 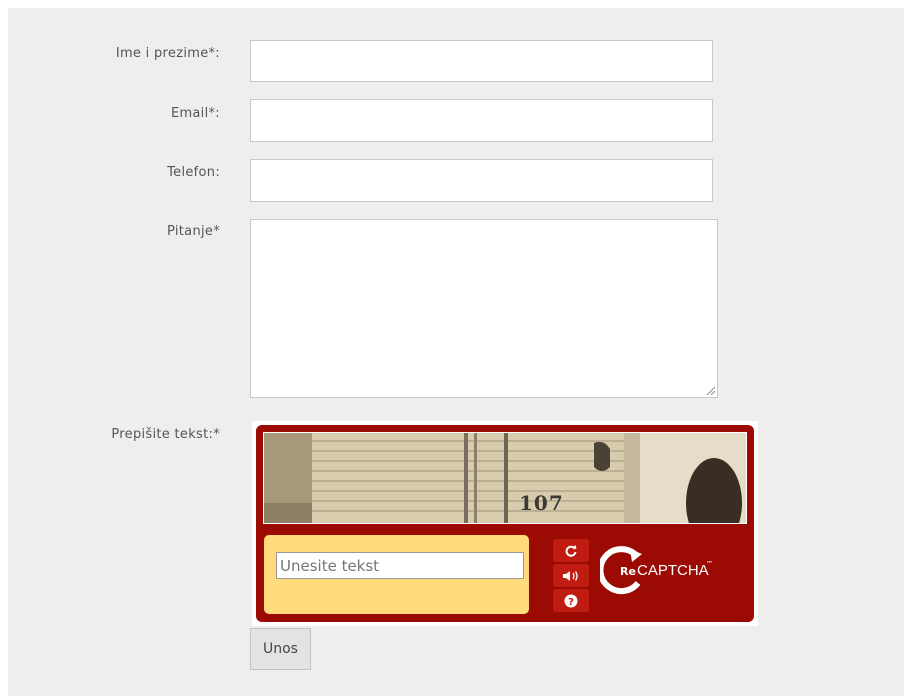 What do you see at coordinates (165, 434) in the screenshot?
I see `captcha-label: Prepišite tekst:*` at bounding box center [165, 434].